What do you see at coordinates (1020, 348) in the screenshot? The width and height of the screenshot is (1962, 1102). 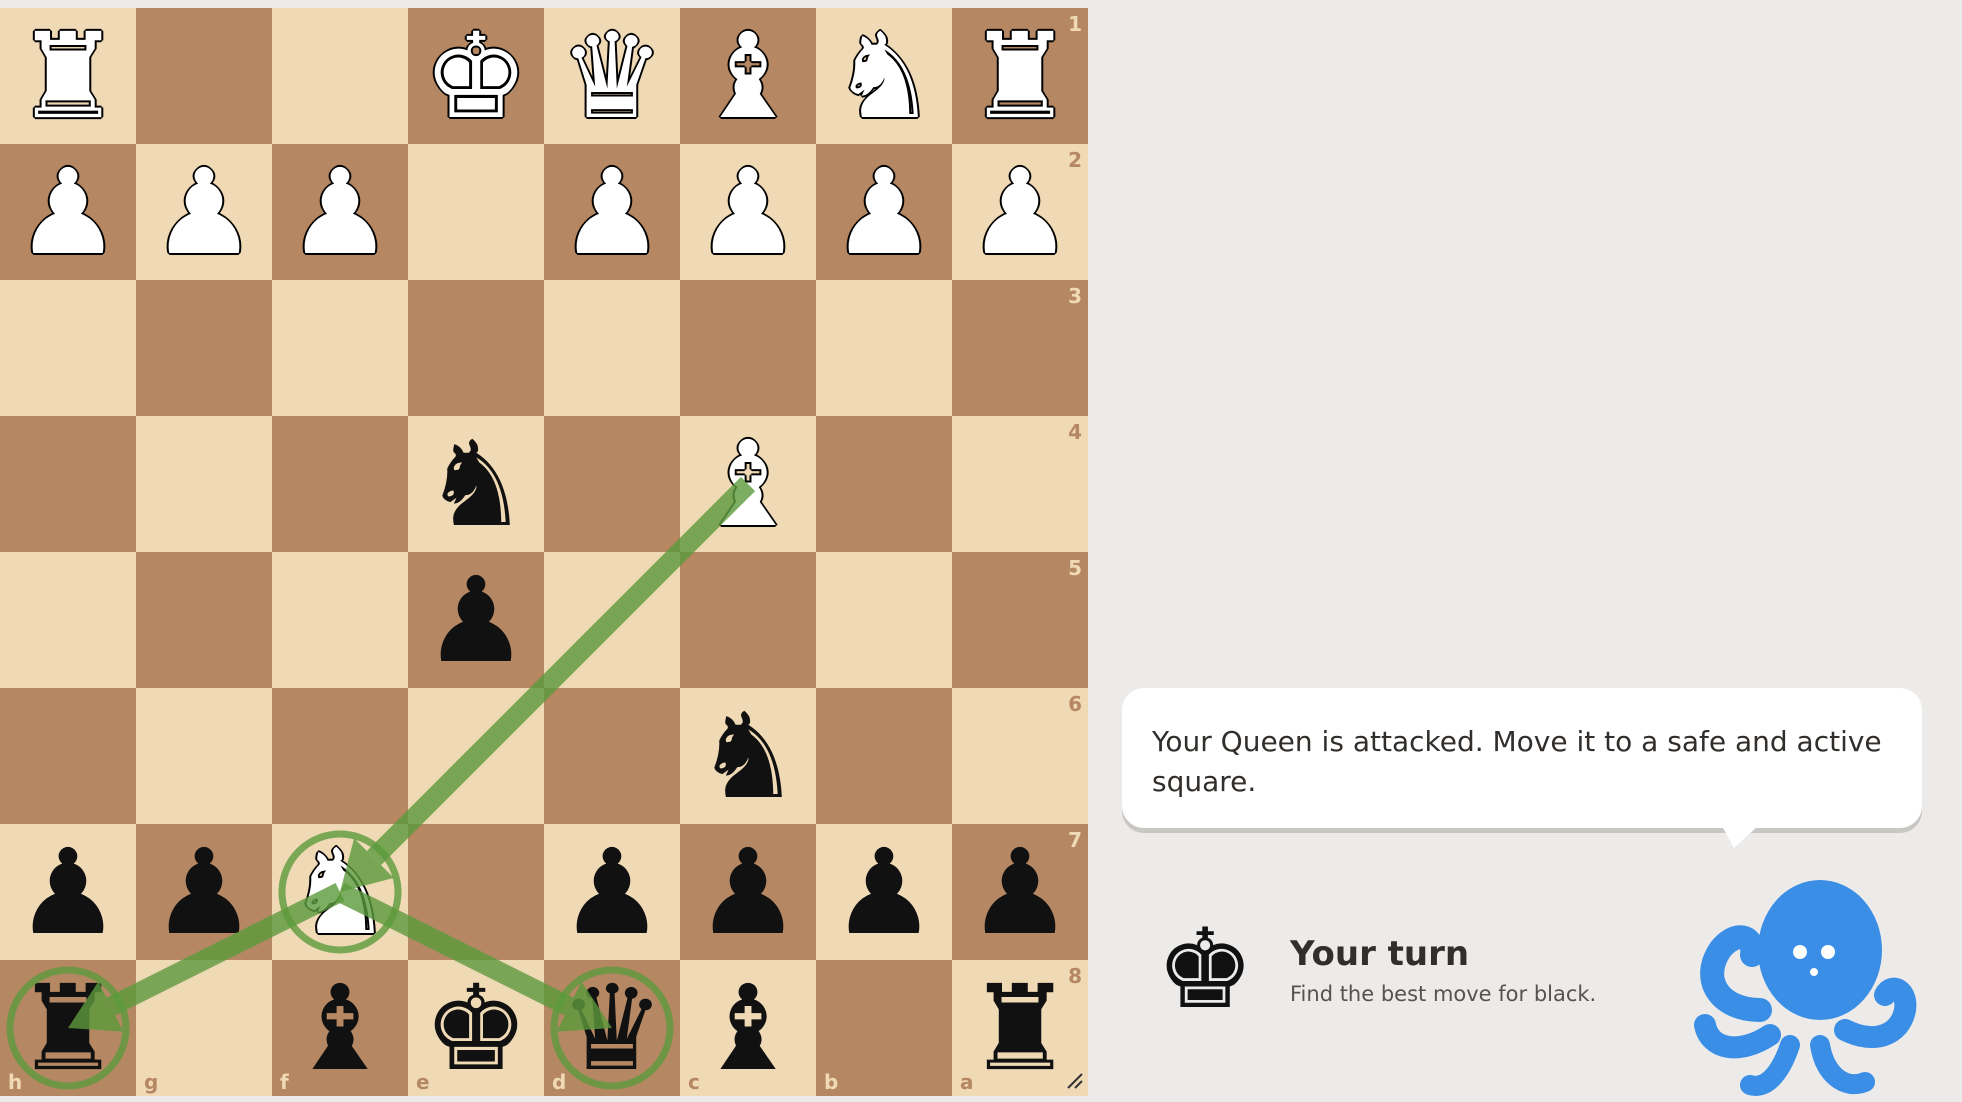 I see `square-a3: 3` at bounding box center [1020, 348].